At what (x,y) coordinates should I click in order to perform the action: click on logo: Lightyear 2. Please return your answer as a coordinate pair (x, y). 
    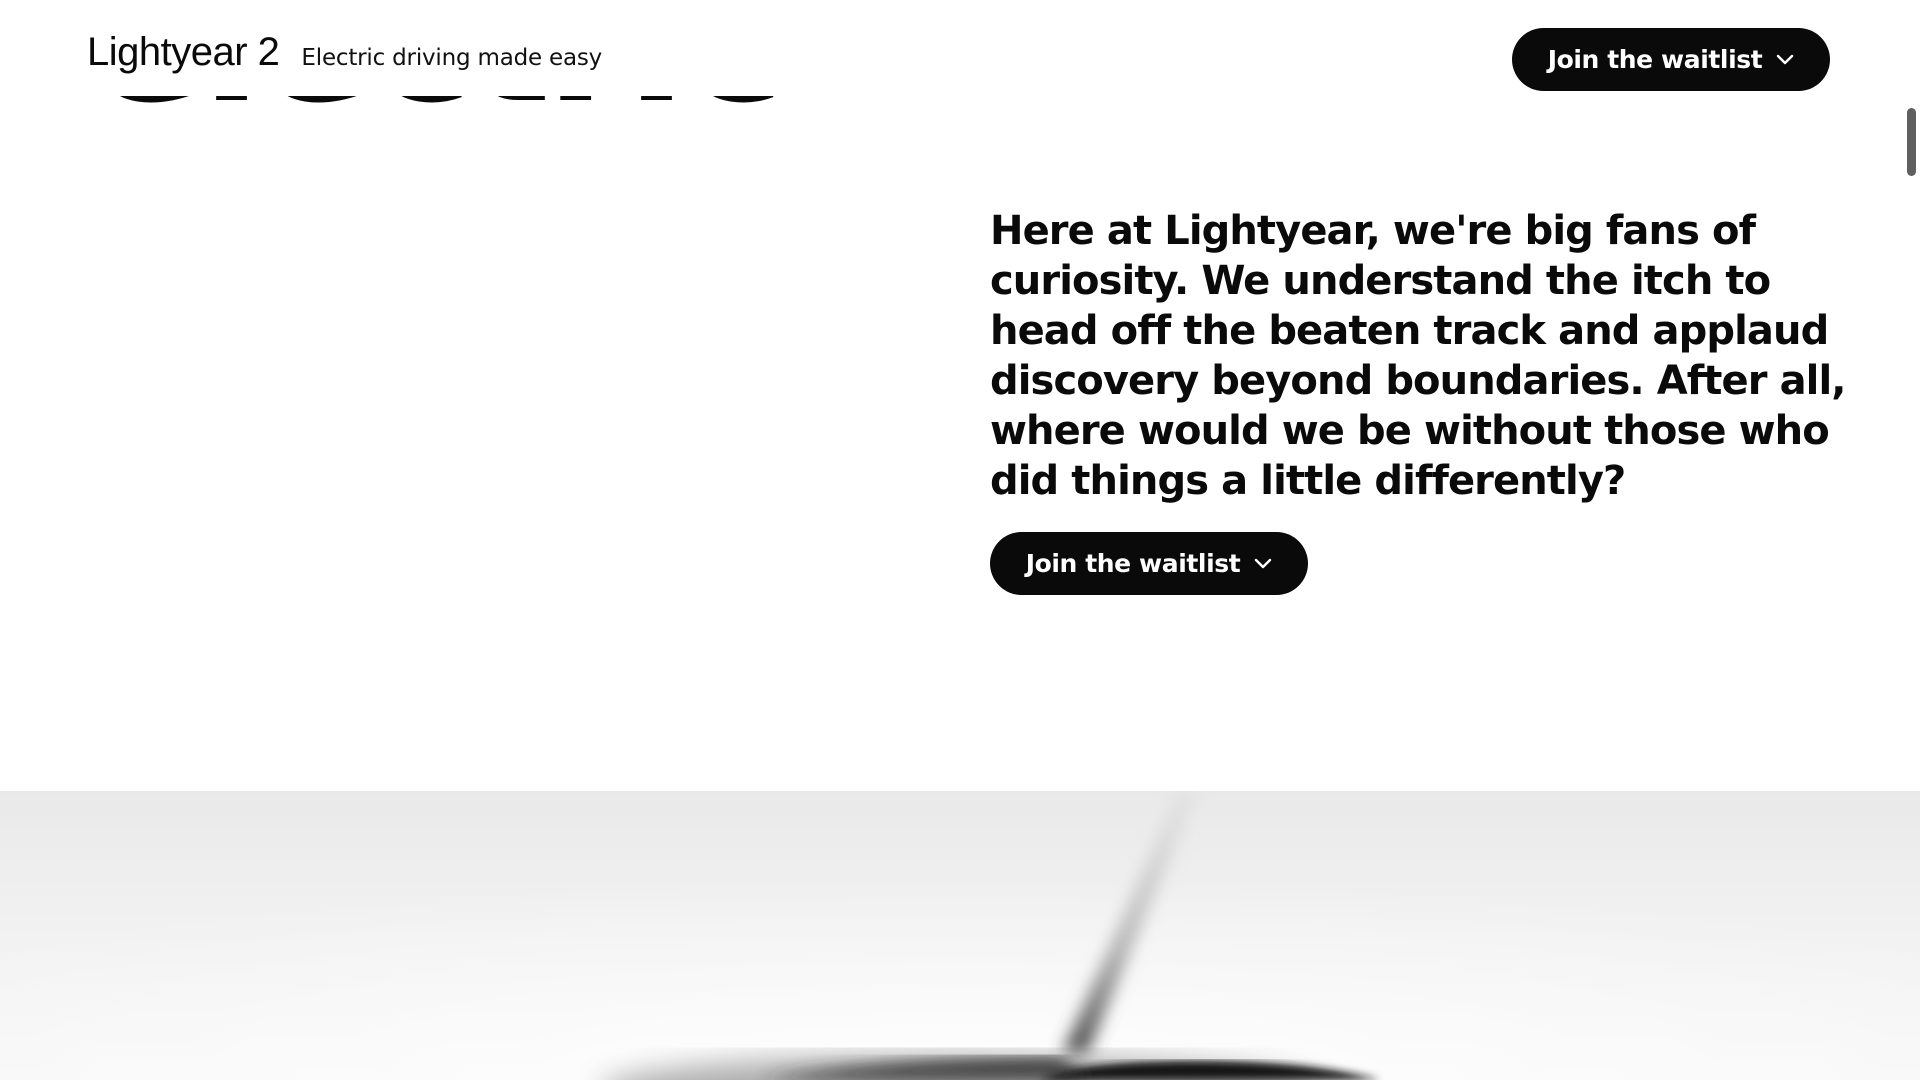
    Looking at the image, I should click on (183, 52).